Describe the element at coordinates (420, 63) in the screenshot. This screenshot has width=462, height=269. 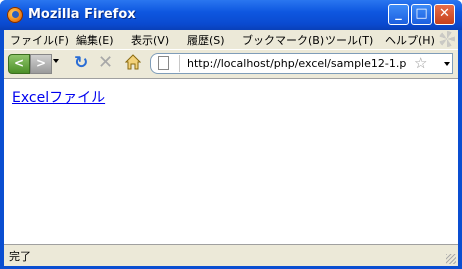
I see `star-icon: ☆` at that location.